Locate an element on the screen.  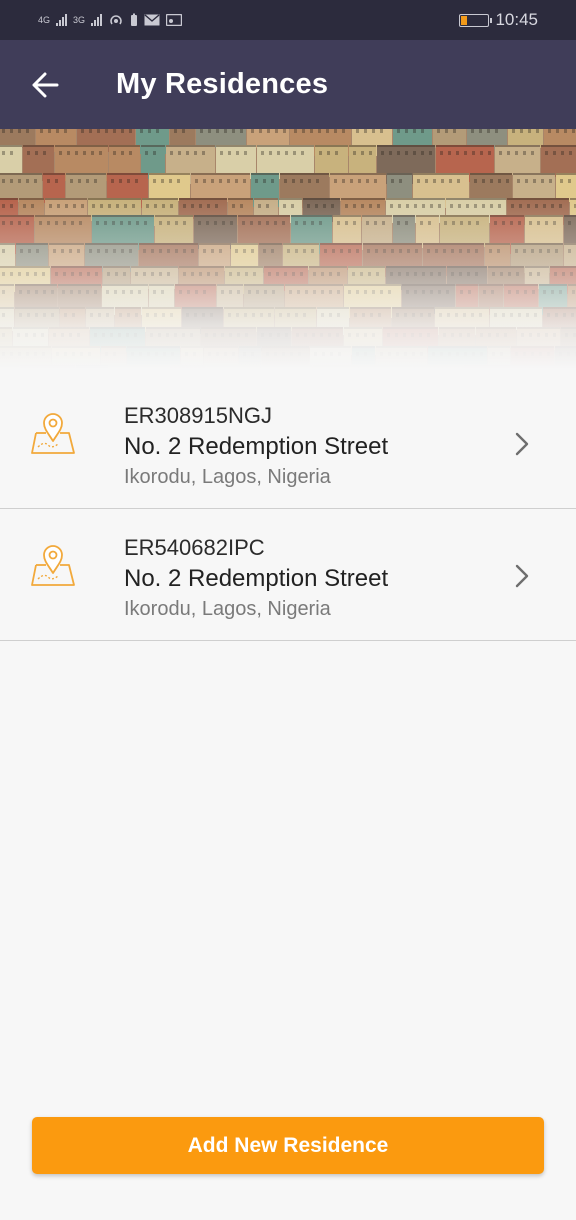
network-2-label: 3G is located at coordinates (79, 20).